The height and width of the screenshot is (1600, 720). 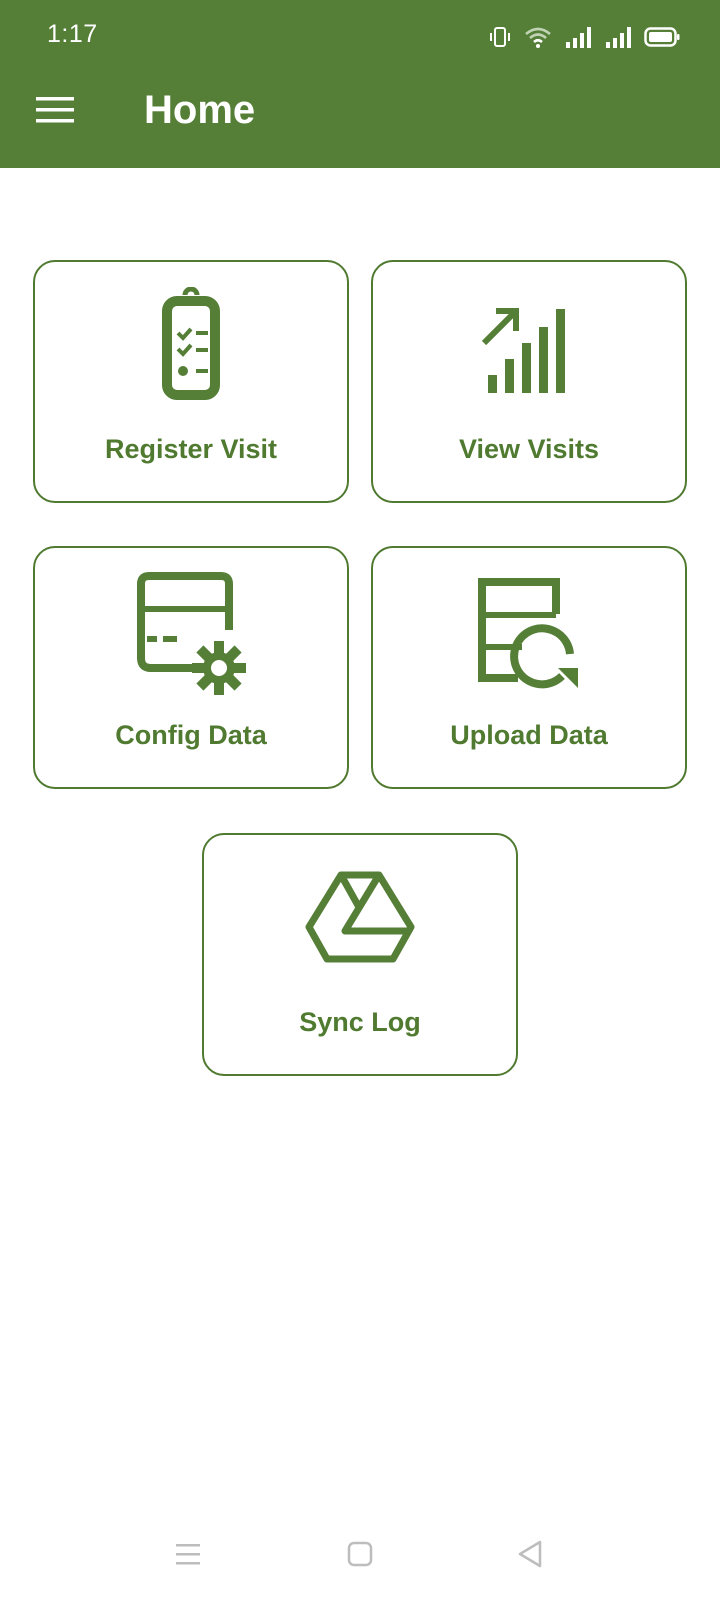 I want to click on sync-log-label: Sync Log, so click(x=360, y=1022).